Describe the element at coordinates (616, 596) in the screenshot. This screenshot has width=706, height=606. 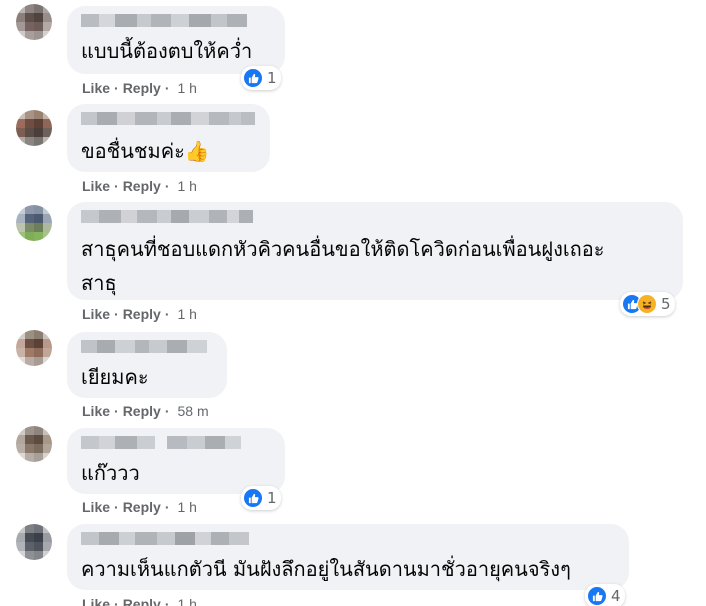
I see `reaction-count: 4` at that location.